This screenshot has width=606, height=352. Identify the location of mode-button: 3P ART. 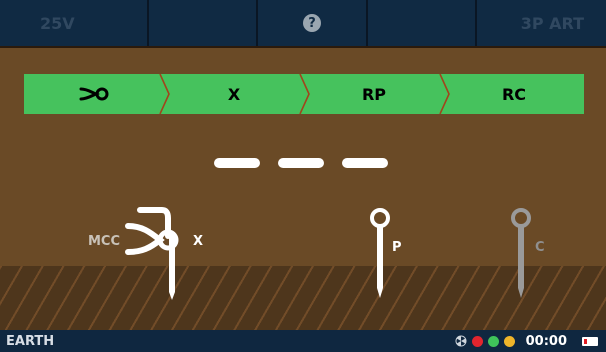
(541, 23).